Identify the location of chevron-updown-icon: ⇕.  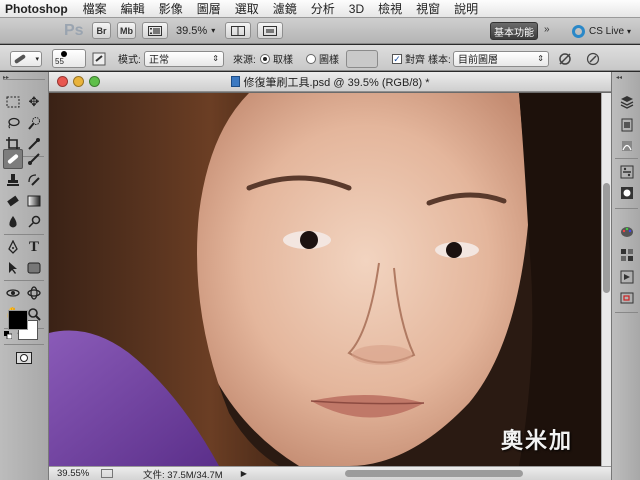
(540, 58).